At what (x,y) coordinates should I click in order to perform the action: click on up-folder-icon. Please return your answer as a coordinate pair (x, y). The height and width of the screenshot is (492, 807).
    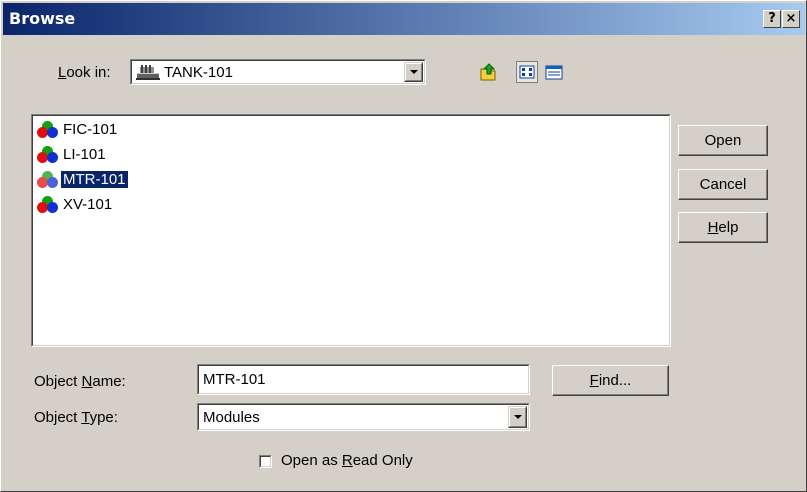
    Looking at the image, I should click on (489, 72).